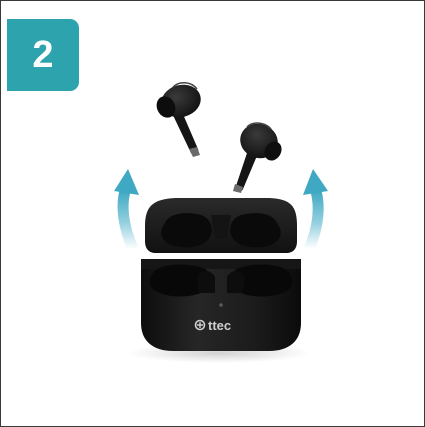 Image resolution: width=425 pixels, height=427 pixels. What do you see at coordinates (221, 225) in the screenshot?
I see `case-lid` at bounding box center [221, 225].